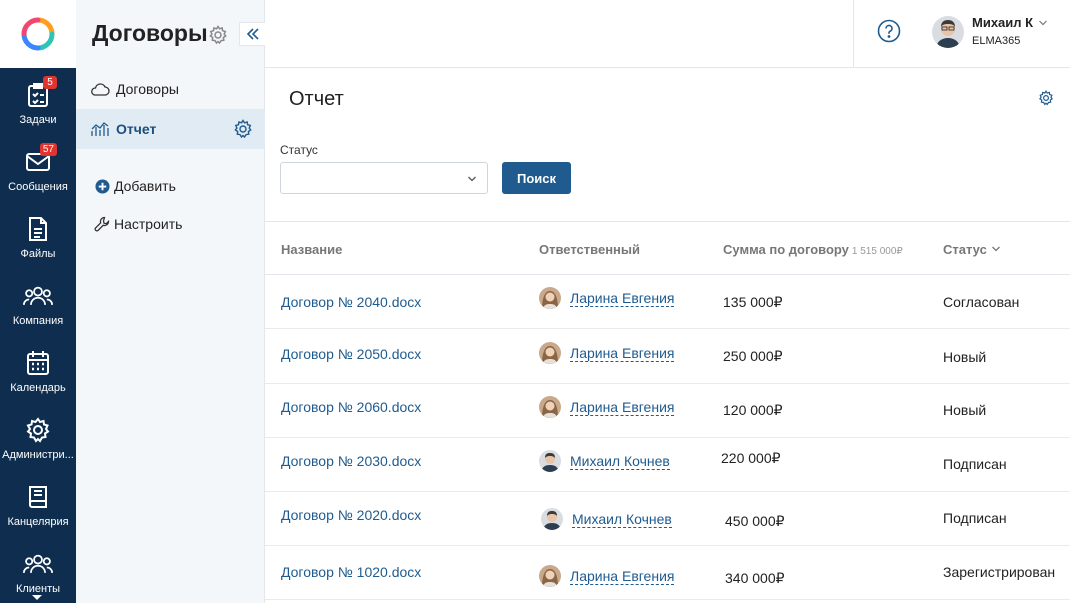  Describe the element at coordinates (351, 302) in the screenshot. I see `contract-name-link: Договор № 2040.docx` at that location.